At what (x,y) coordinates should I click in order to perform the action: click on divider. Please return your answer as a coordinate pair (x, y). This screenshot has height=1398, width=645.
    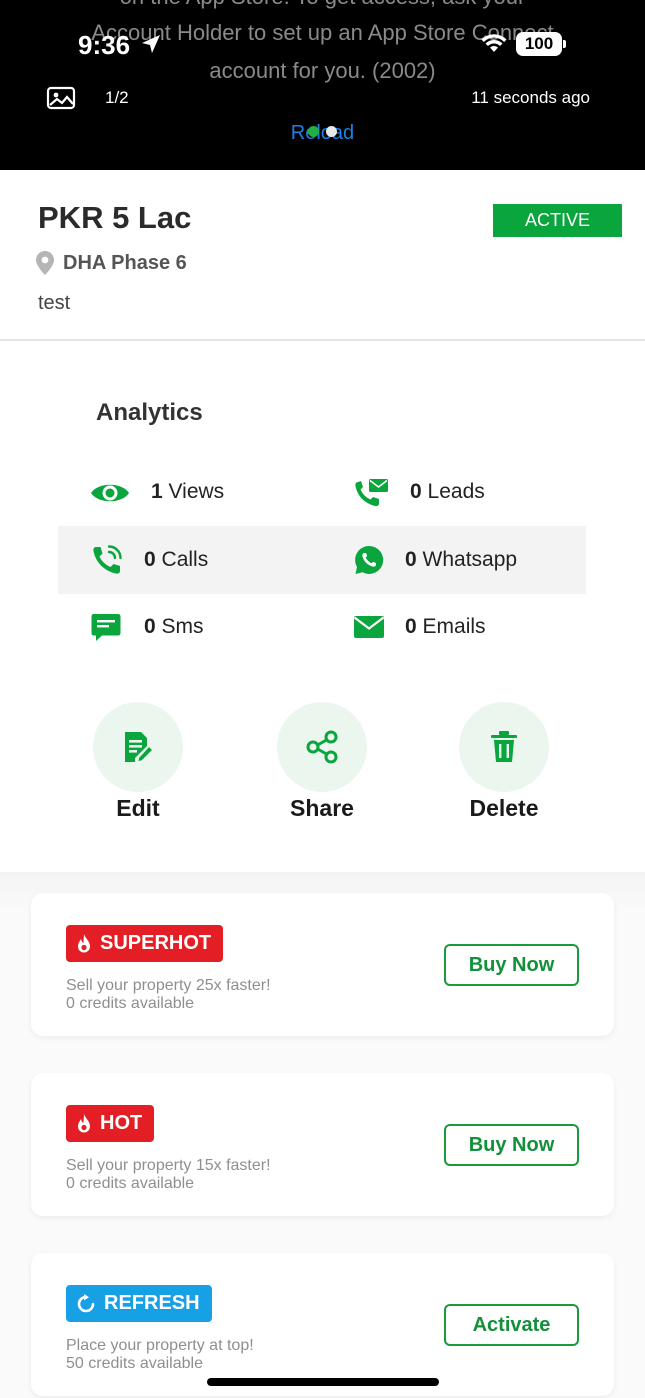
    Looking at the image, I should click on (322, 340).